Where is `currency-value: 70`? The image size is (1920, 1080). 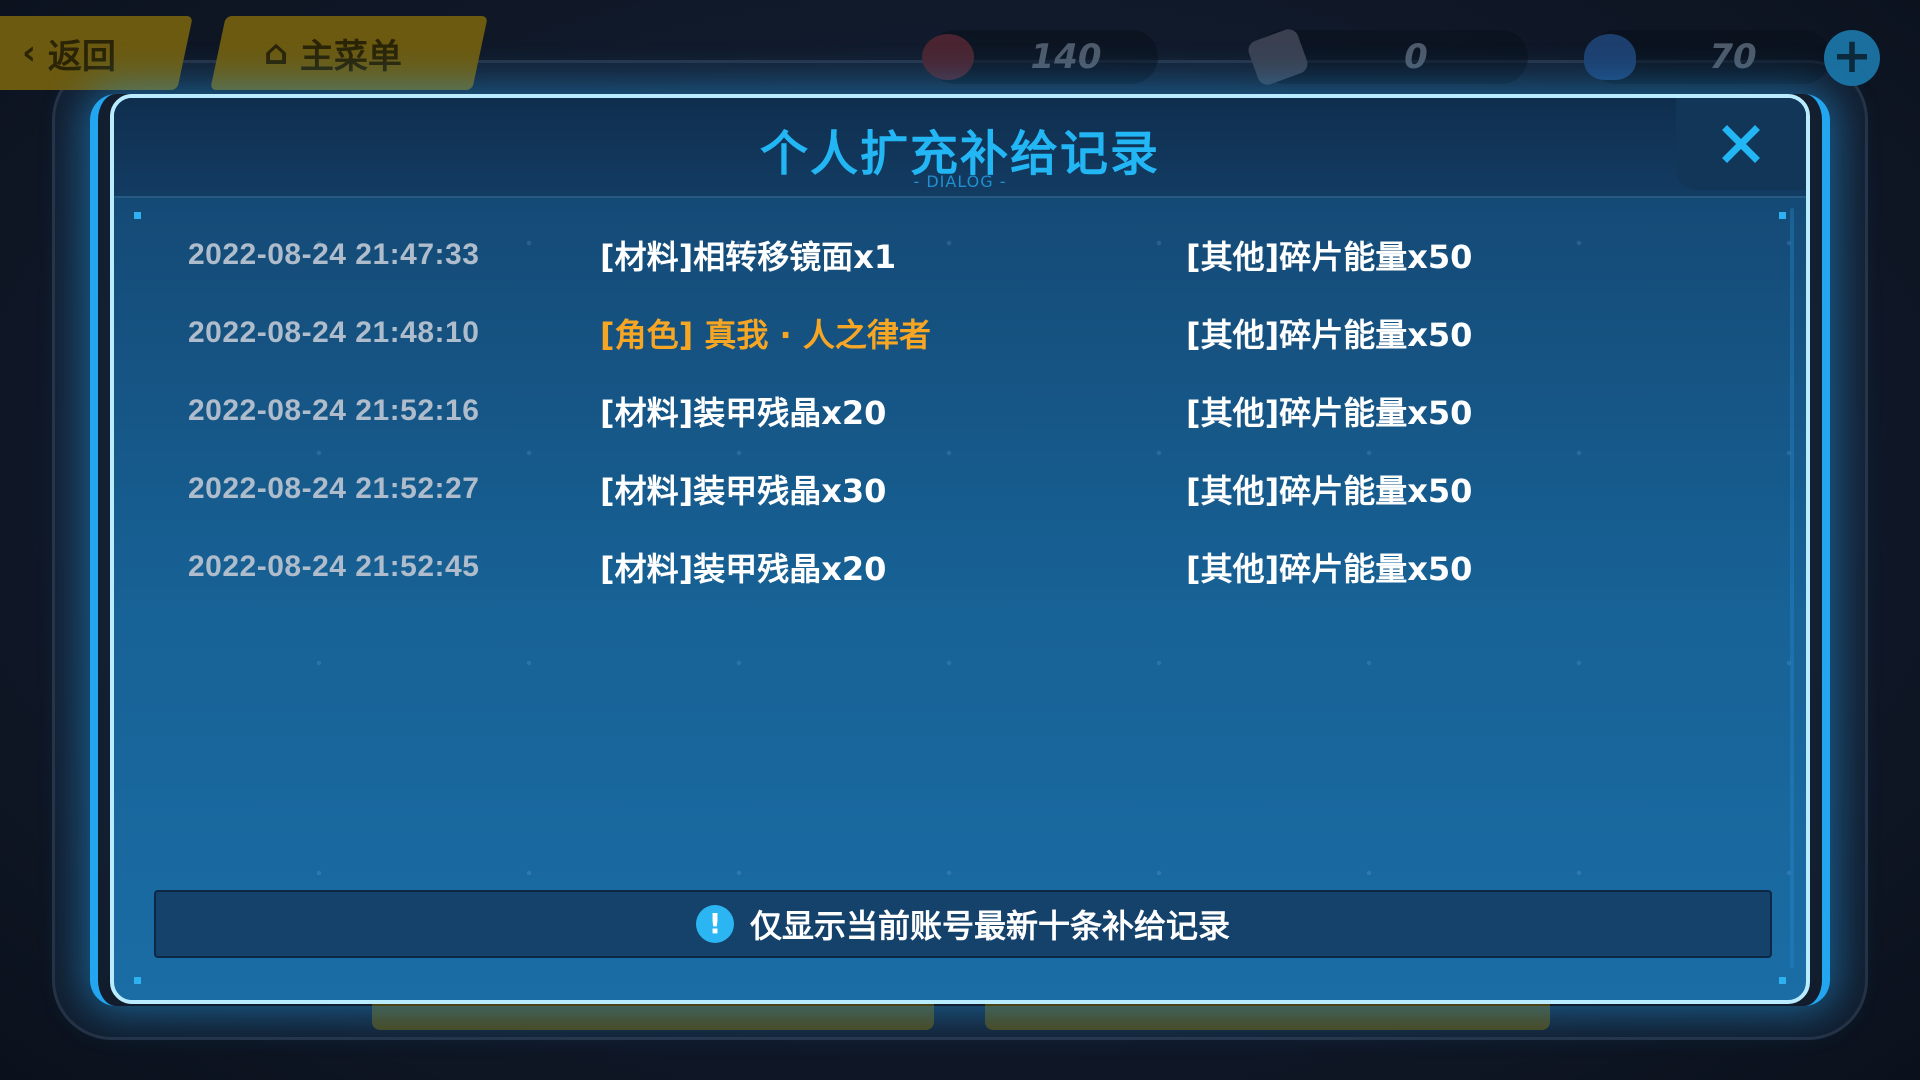
currency-value: 70 is located at coordinates (1733, 57).